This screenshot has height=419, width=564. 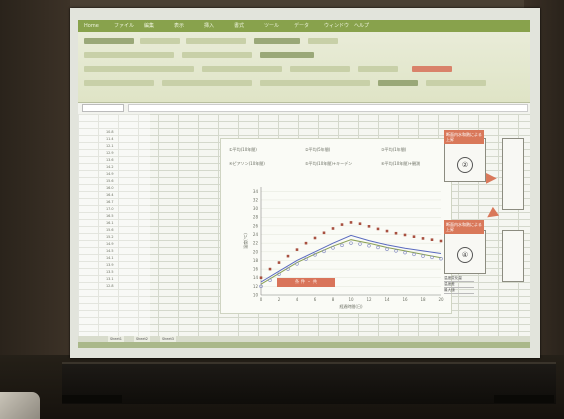 What do you see at coordinates (405, 299) in the screenshot?
I see `x-tick-label: 16` at bounding box center [405, 299].